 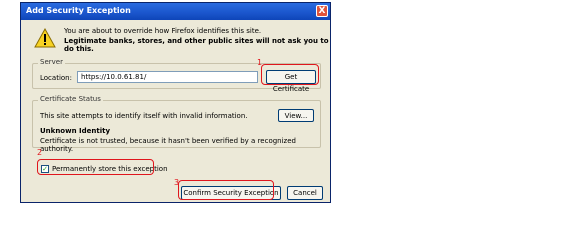 I want to click on annotation-number-1: 1, so click(x=260, y=62).